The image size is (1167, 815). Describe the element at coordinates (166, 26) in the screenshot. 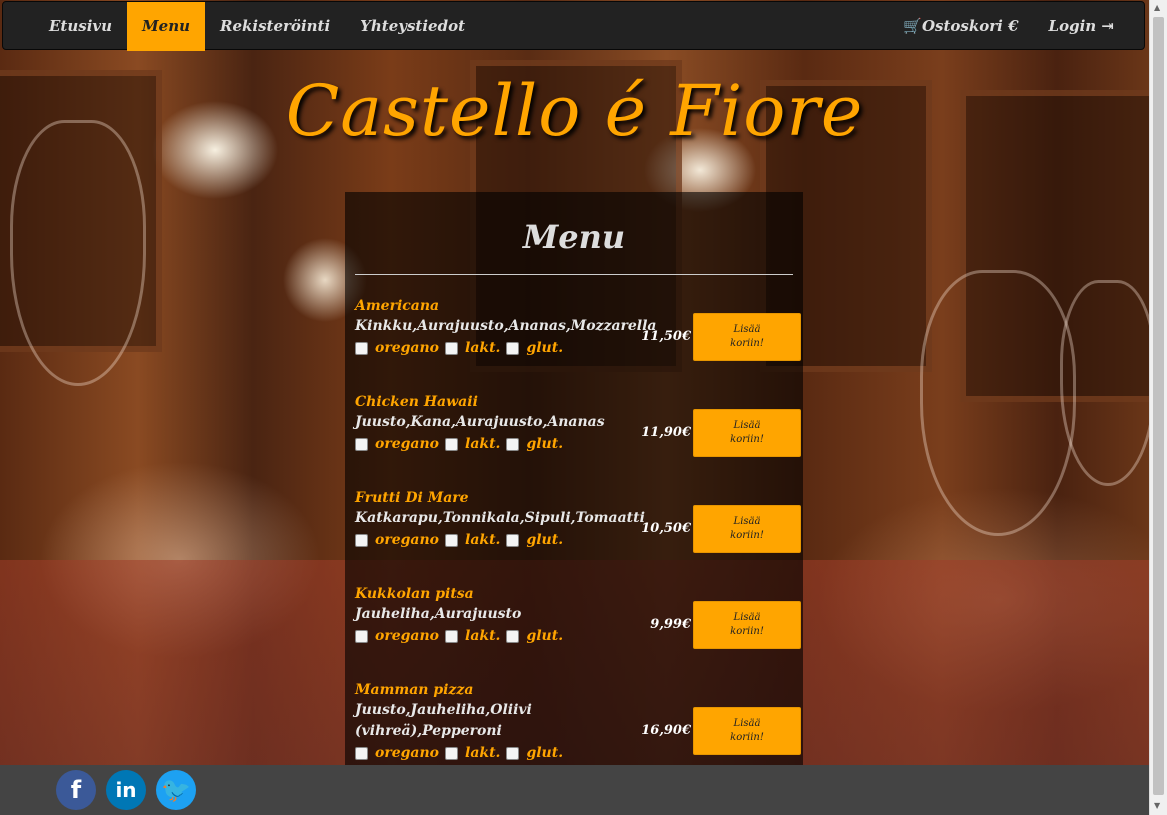

I see `nav-menu: Menu` at that location.